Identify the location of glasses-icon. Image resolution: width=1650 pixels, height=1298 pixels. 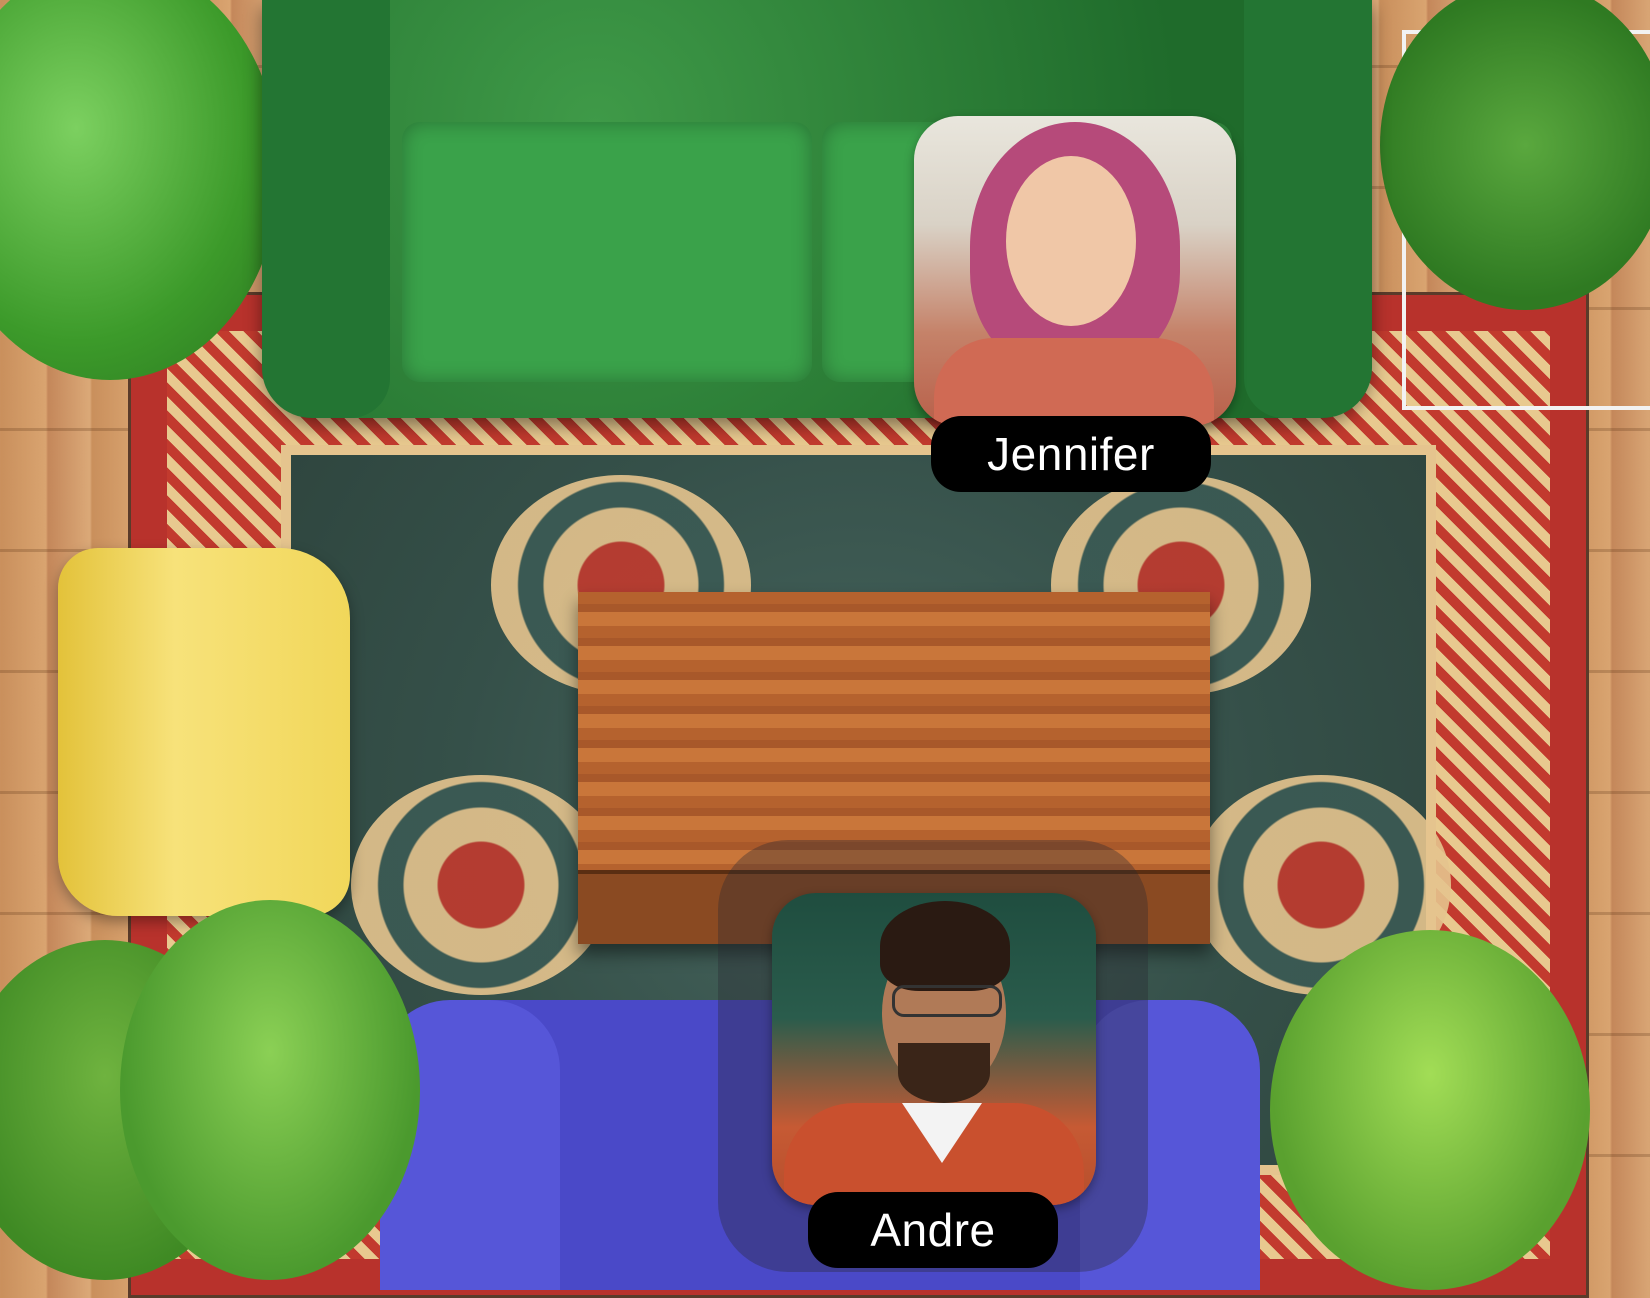
(947, 1001).